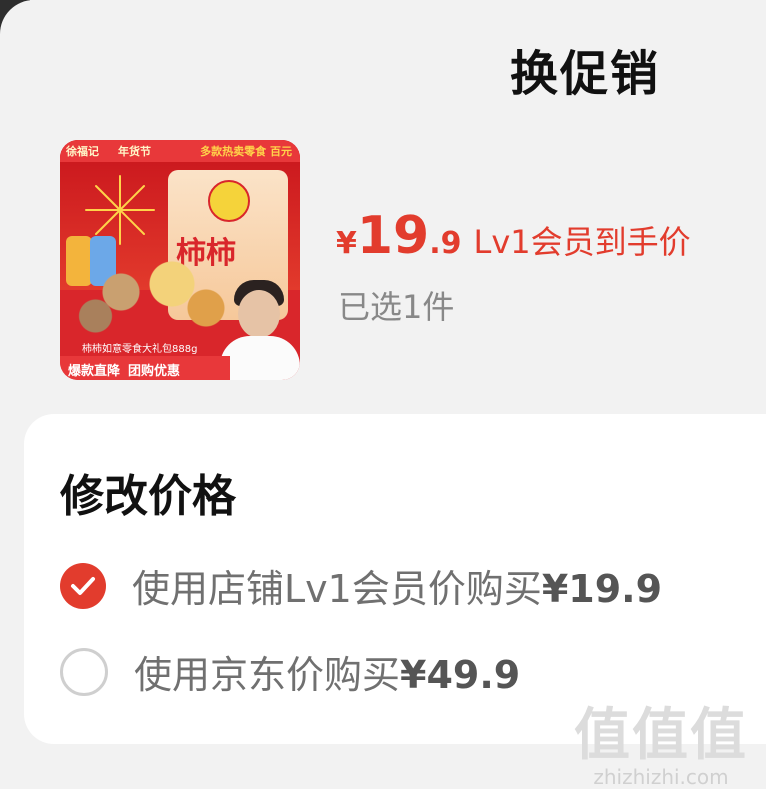 The image size is (766, 789). What do you see at coordinates (602, 589) in the screenshot?
I see `option-price: ¥19.9` at bounding box center [602, 589].